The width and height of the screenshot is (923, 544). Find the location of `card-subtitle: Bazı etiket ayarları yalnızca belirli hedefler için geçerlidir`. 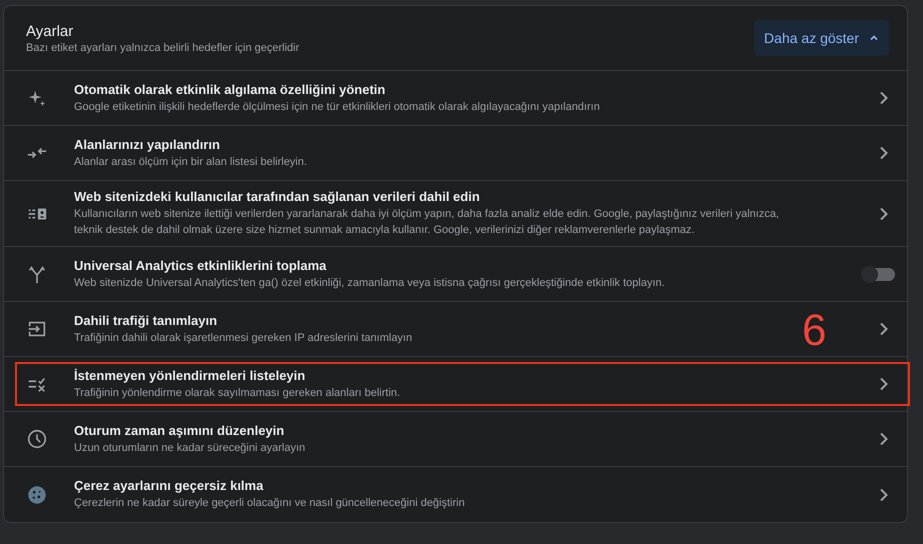

card-subtitle: Bazı etiket ayarları yalnızca belirli hedefler için geçerlidir is located at coordinates (163, 48).